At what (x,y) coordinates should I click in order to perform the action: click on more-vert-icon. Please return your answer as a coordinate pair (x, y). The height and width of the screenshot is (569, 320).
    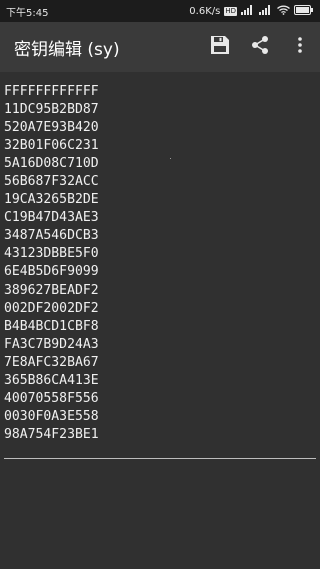
    Looking at the image, I should click on (300, 47).